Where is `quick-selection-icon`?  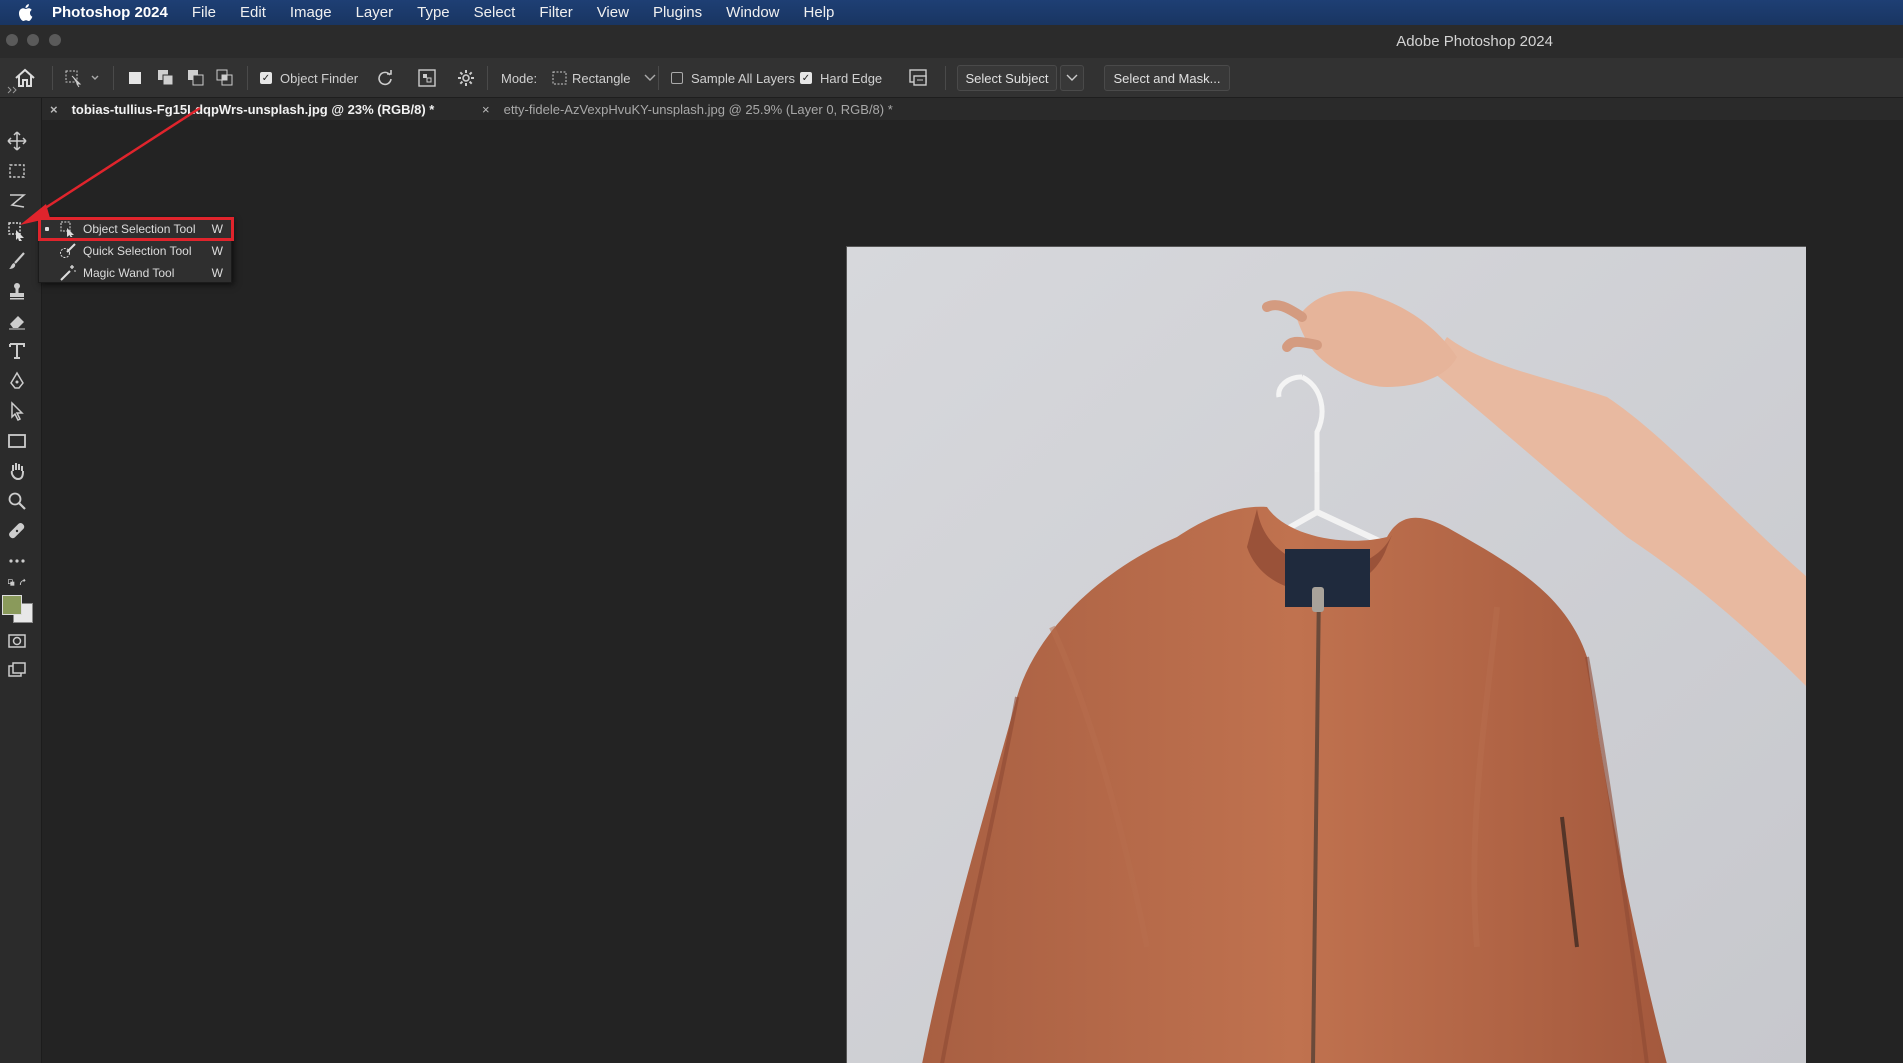
quick-selection-icon is located at coordinates (68, 251).